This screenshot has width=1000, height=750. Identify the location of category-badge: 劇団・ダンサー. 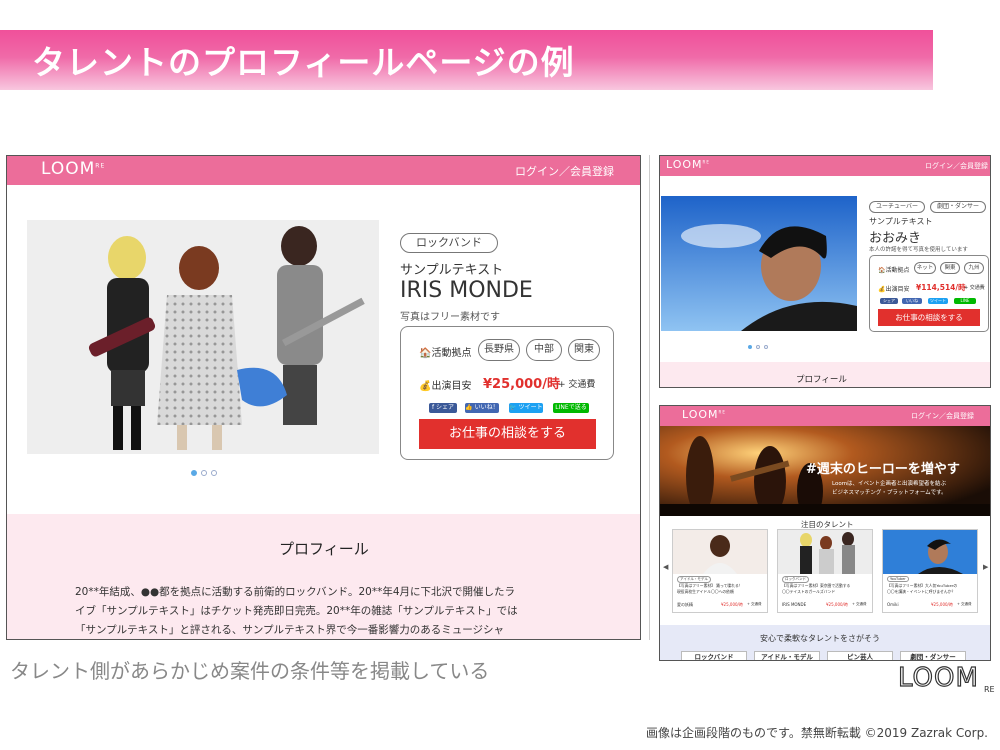
(958, 207).